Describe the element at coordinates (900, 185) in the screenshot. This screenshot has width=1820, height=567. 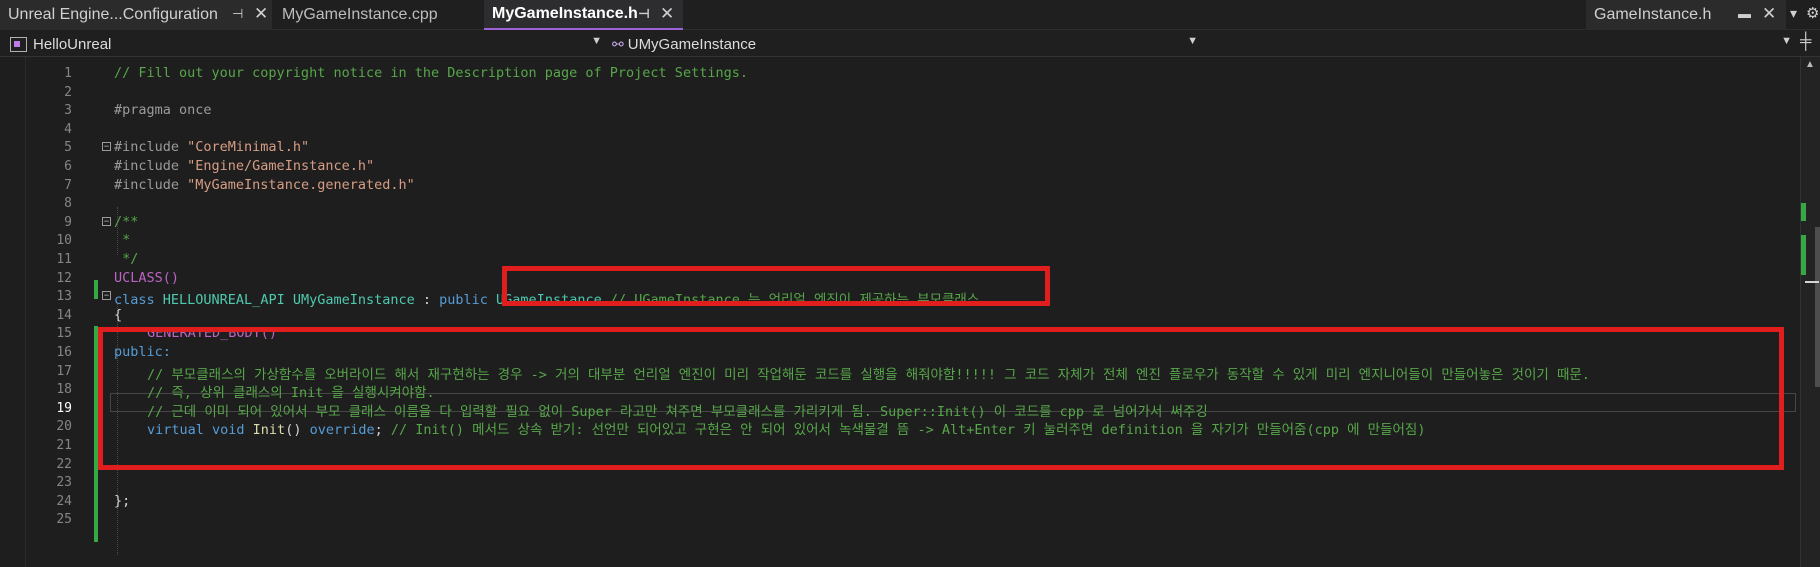
I see `code-line: 7 #include "MyGameInstance.generated.h"` at that location.